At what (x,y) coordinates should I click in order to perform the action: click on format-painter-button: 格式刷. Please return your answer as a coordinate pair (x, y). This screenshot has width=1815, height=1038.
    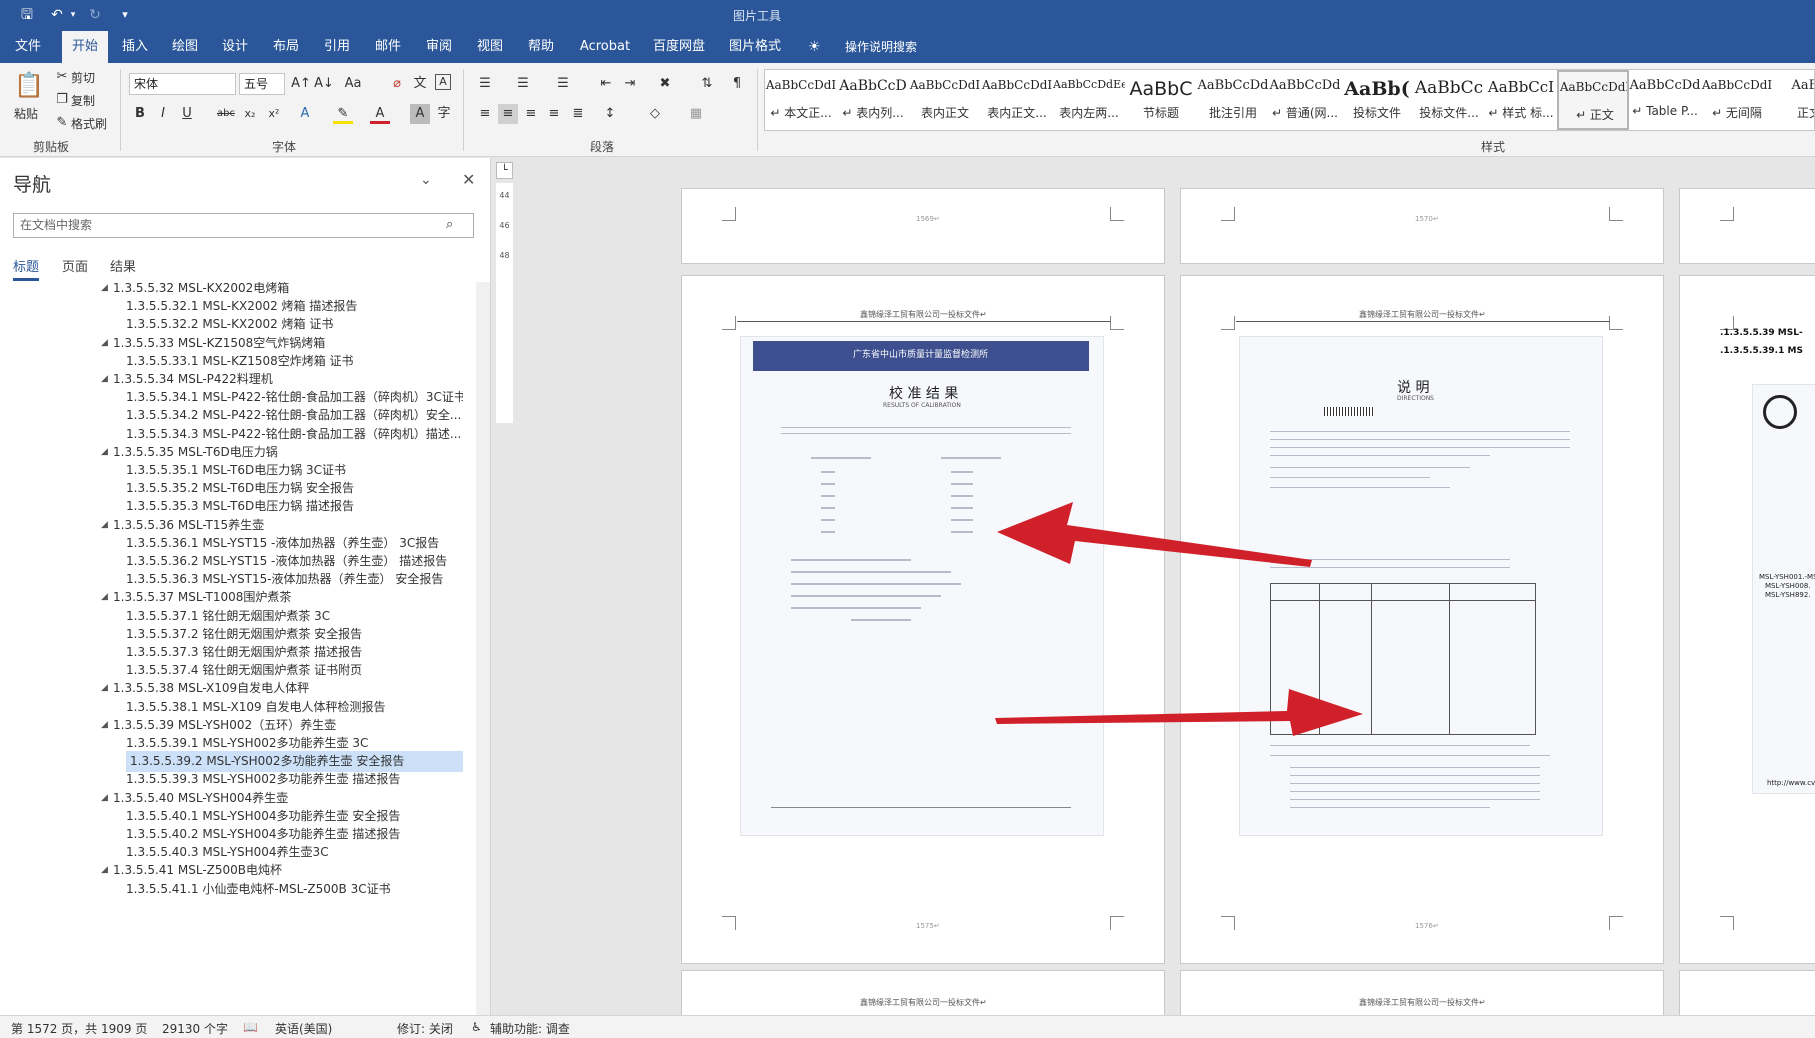
    Looking at the image, I should click on (89, 123).